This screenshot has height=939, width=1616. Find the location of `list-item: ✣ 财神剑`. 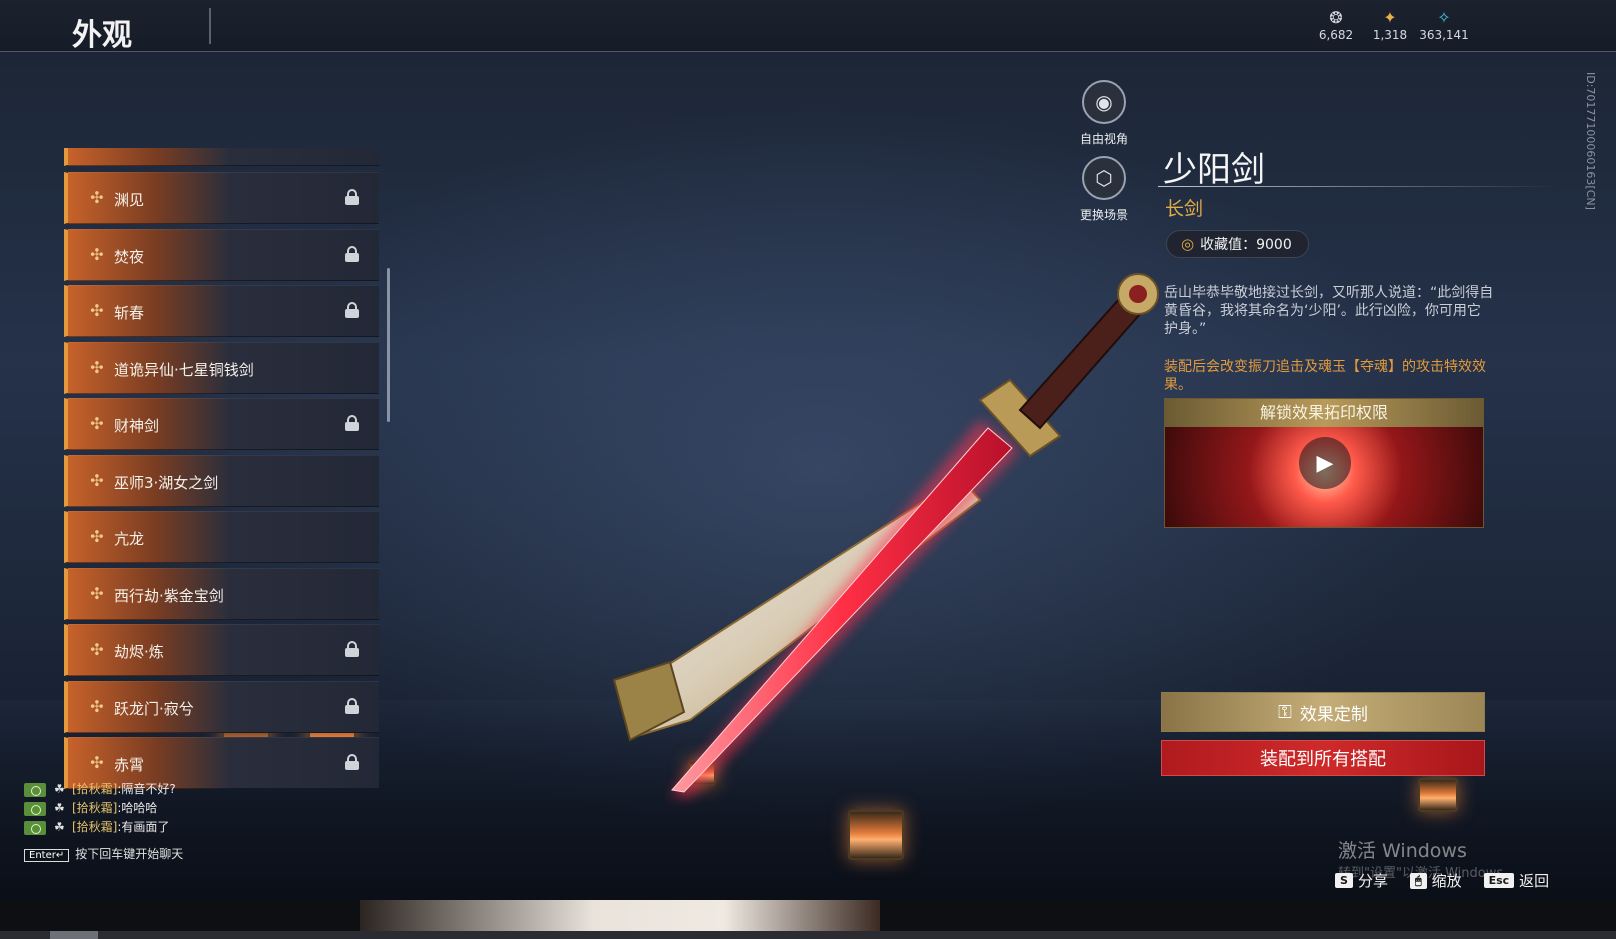

list-item: ✣ 财神剑 is located at coordinates (221, 424).